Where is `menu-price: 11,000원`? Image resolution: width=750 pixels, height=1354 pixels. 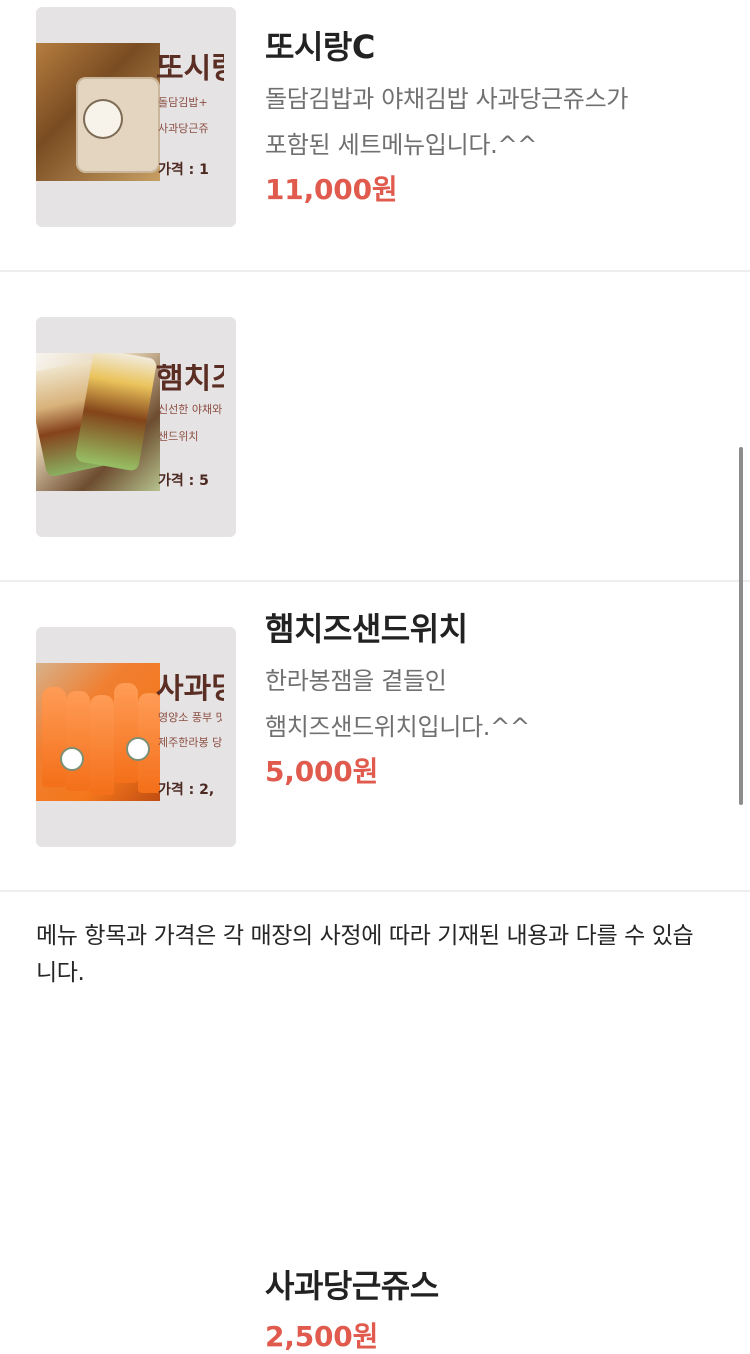
menu-price: 11,000원 is located at coordinates (331, 189).